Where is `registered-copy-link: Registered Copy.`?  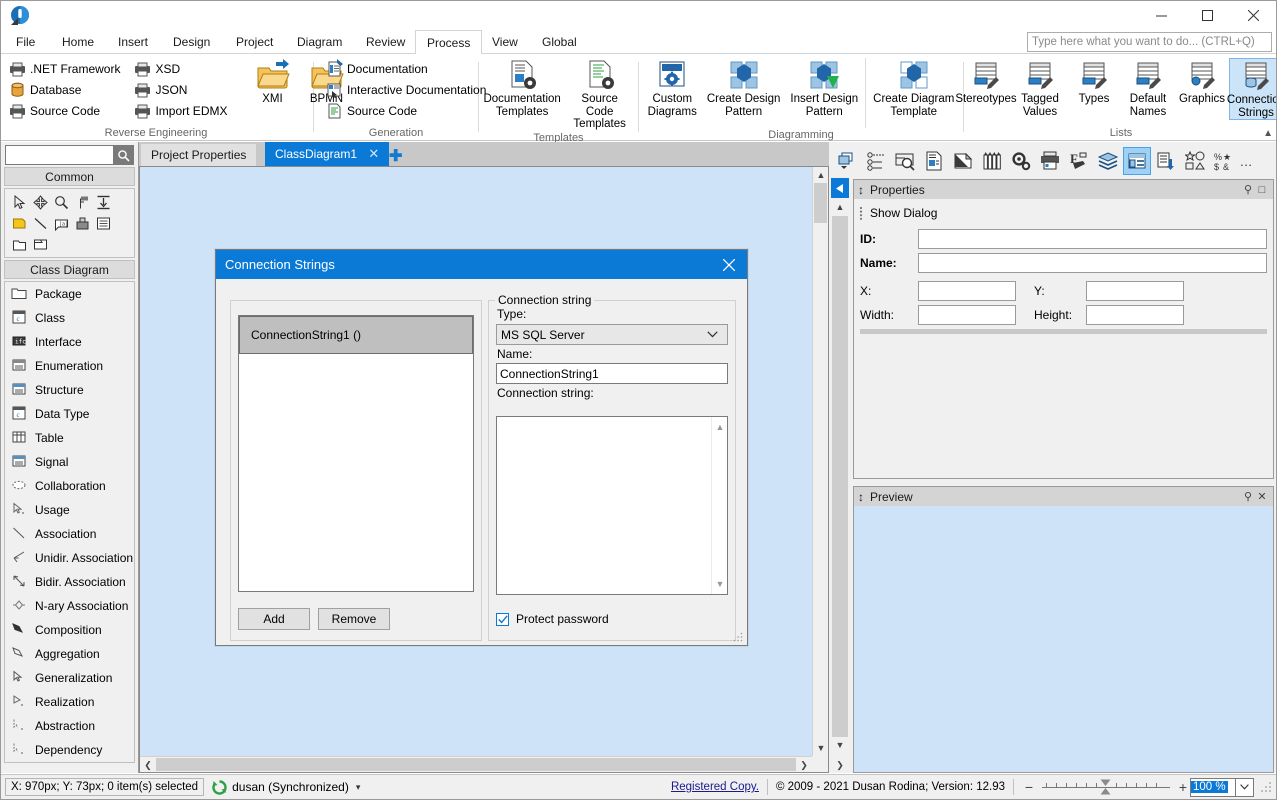
registered-copy-link: Registered Copy. is located at coordinates (715, 787).